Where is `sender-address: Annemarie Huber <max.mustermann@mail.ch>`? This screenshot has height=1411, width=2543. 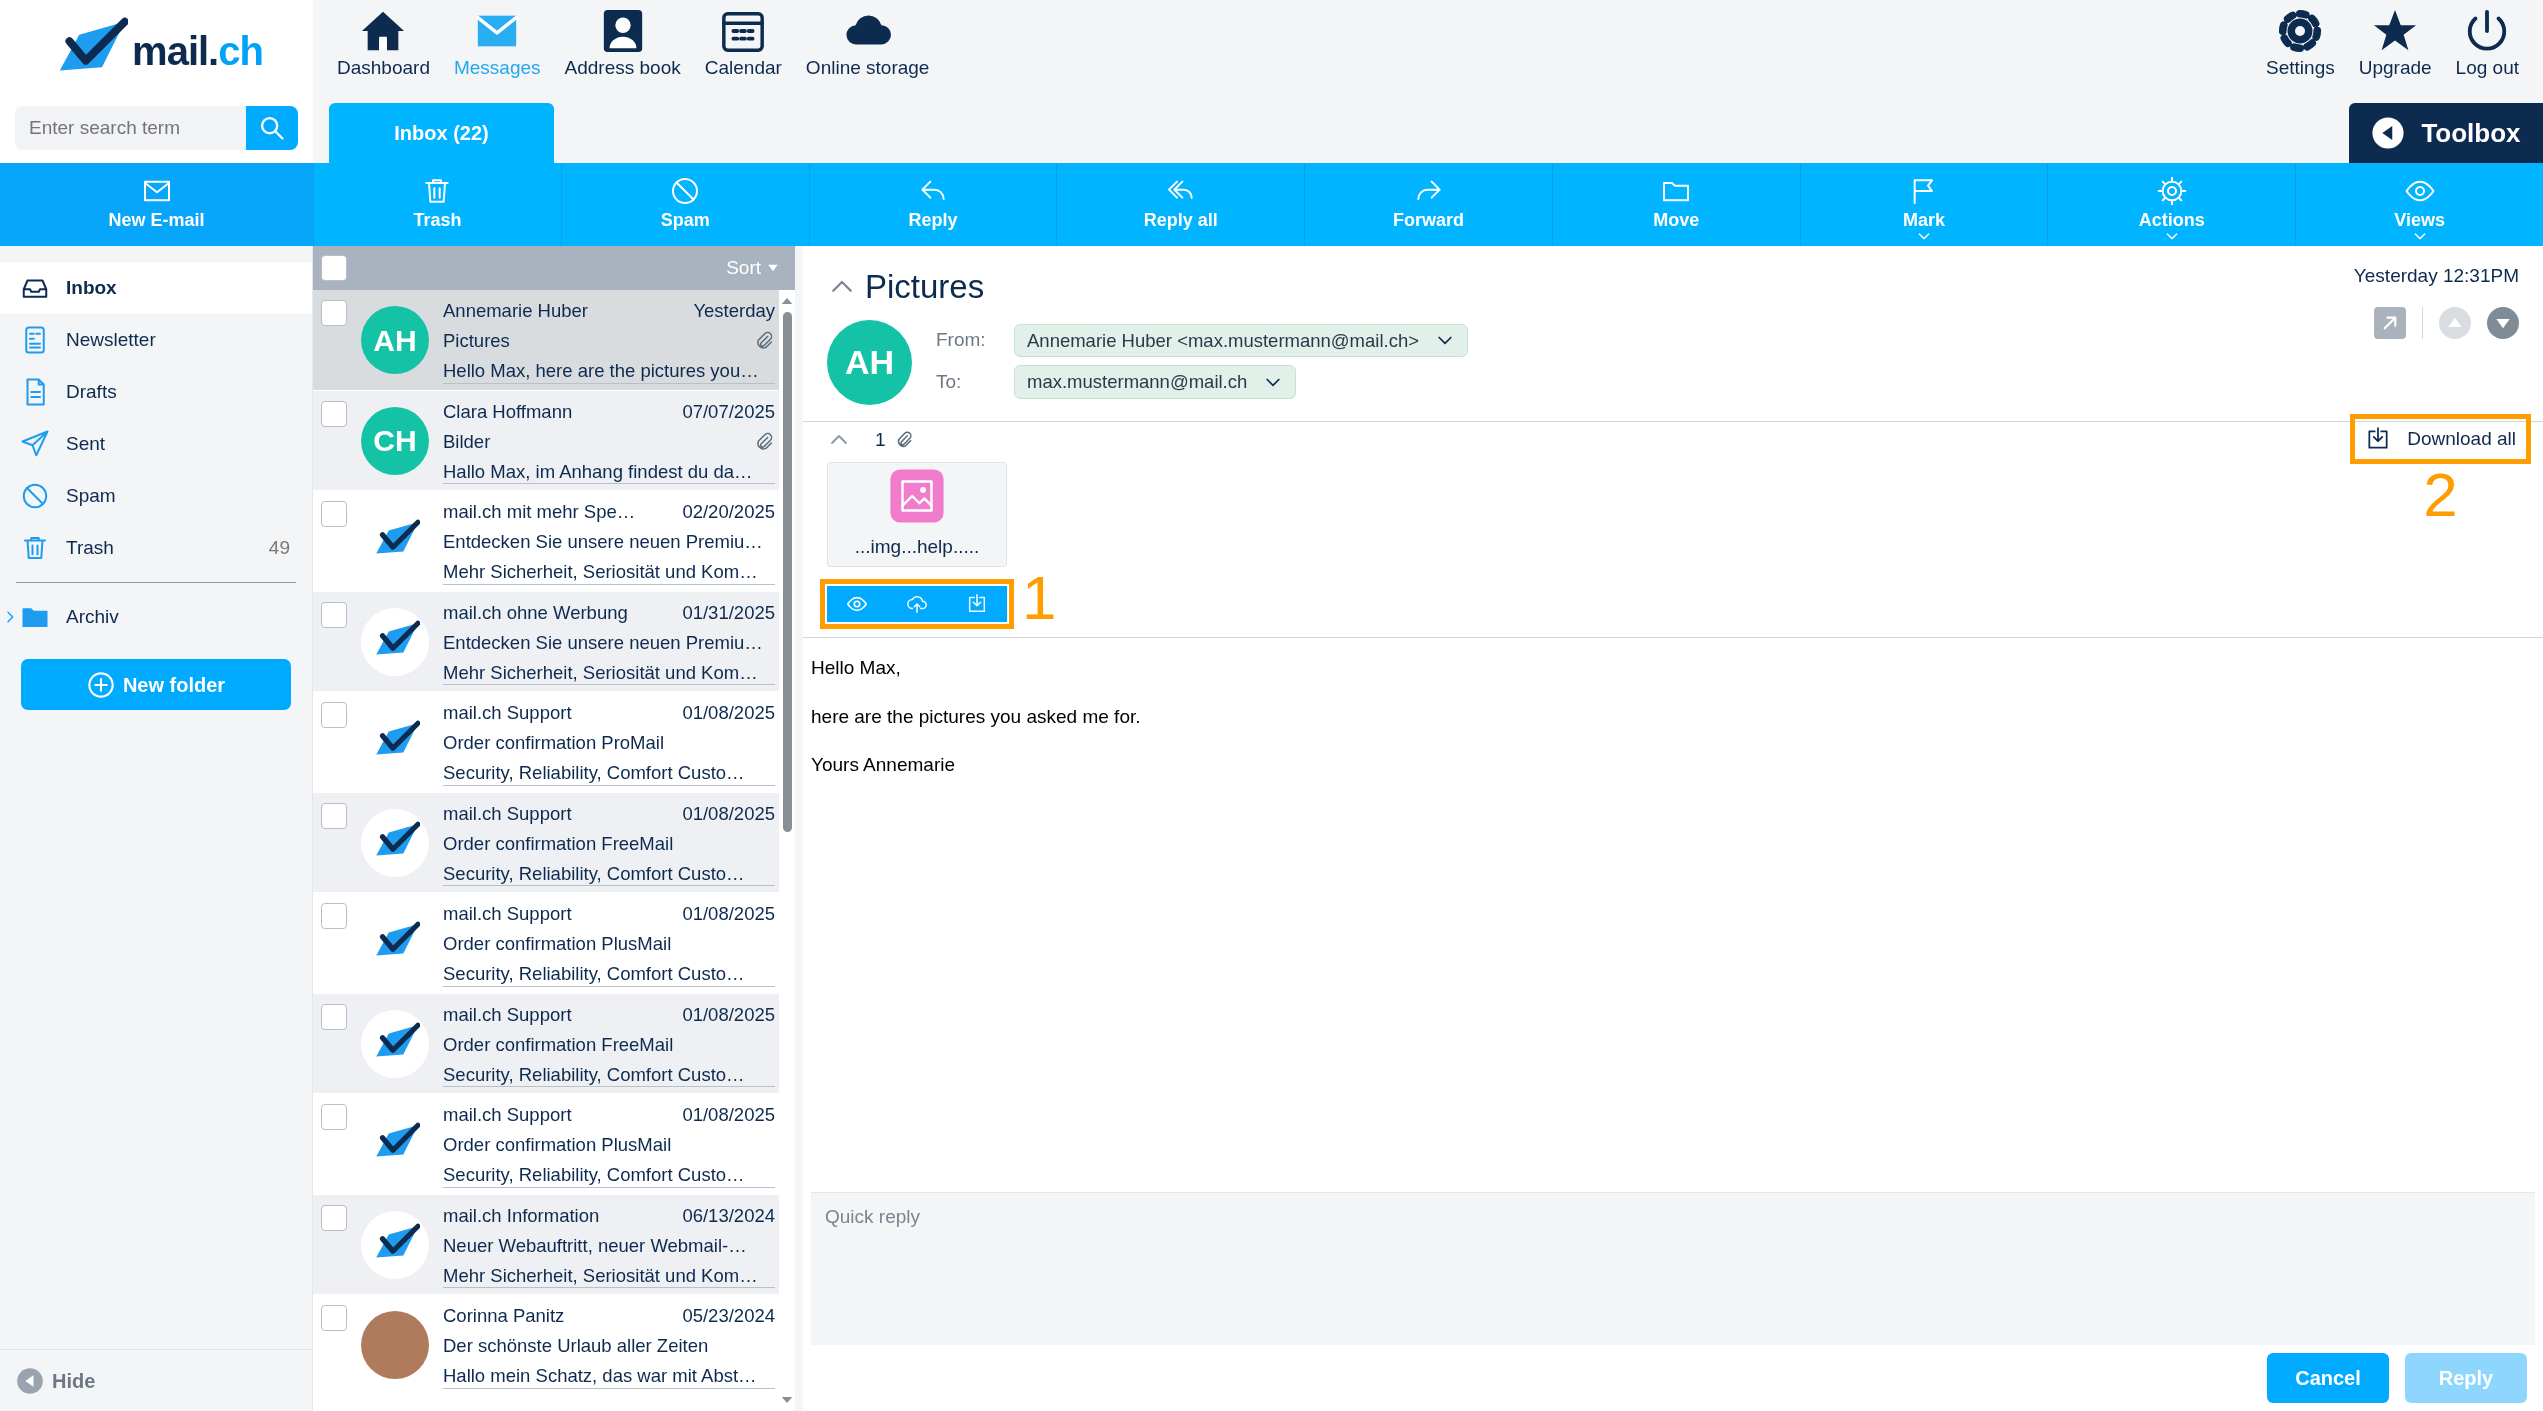 sender-address: Annemarie Huber <max.mustermann@mail.ch> is located at coordinates (1241, 340).